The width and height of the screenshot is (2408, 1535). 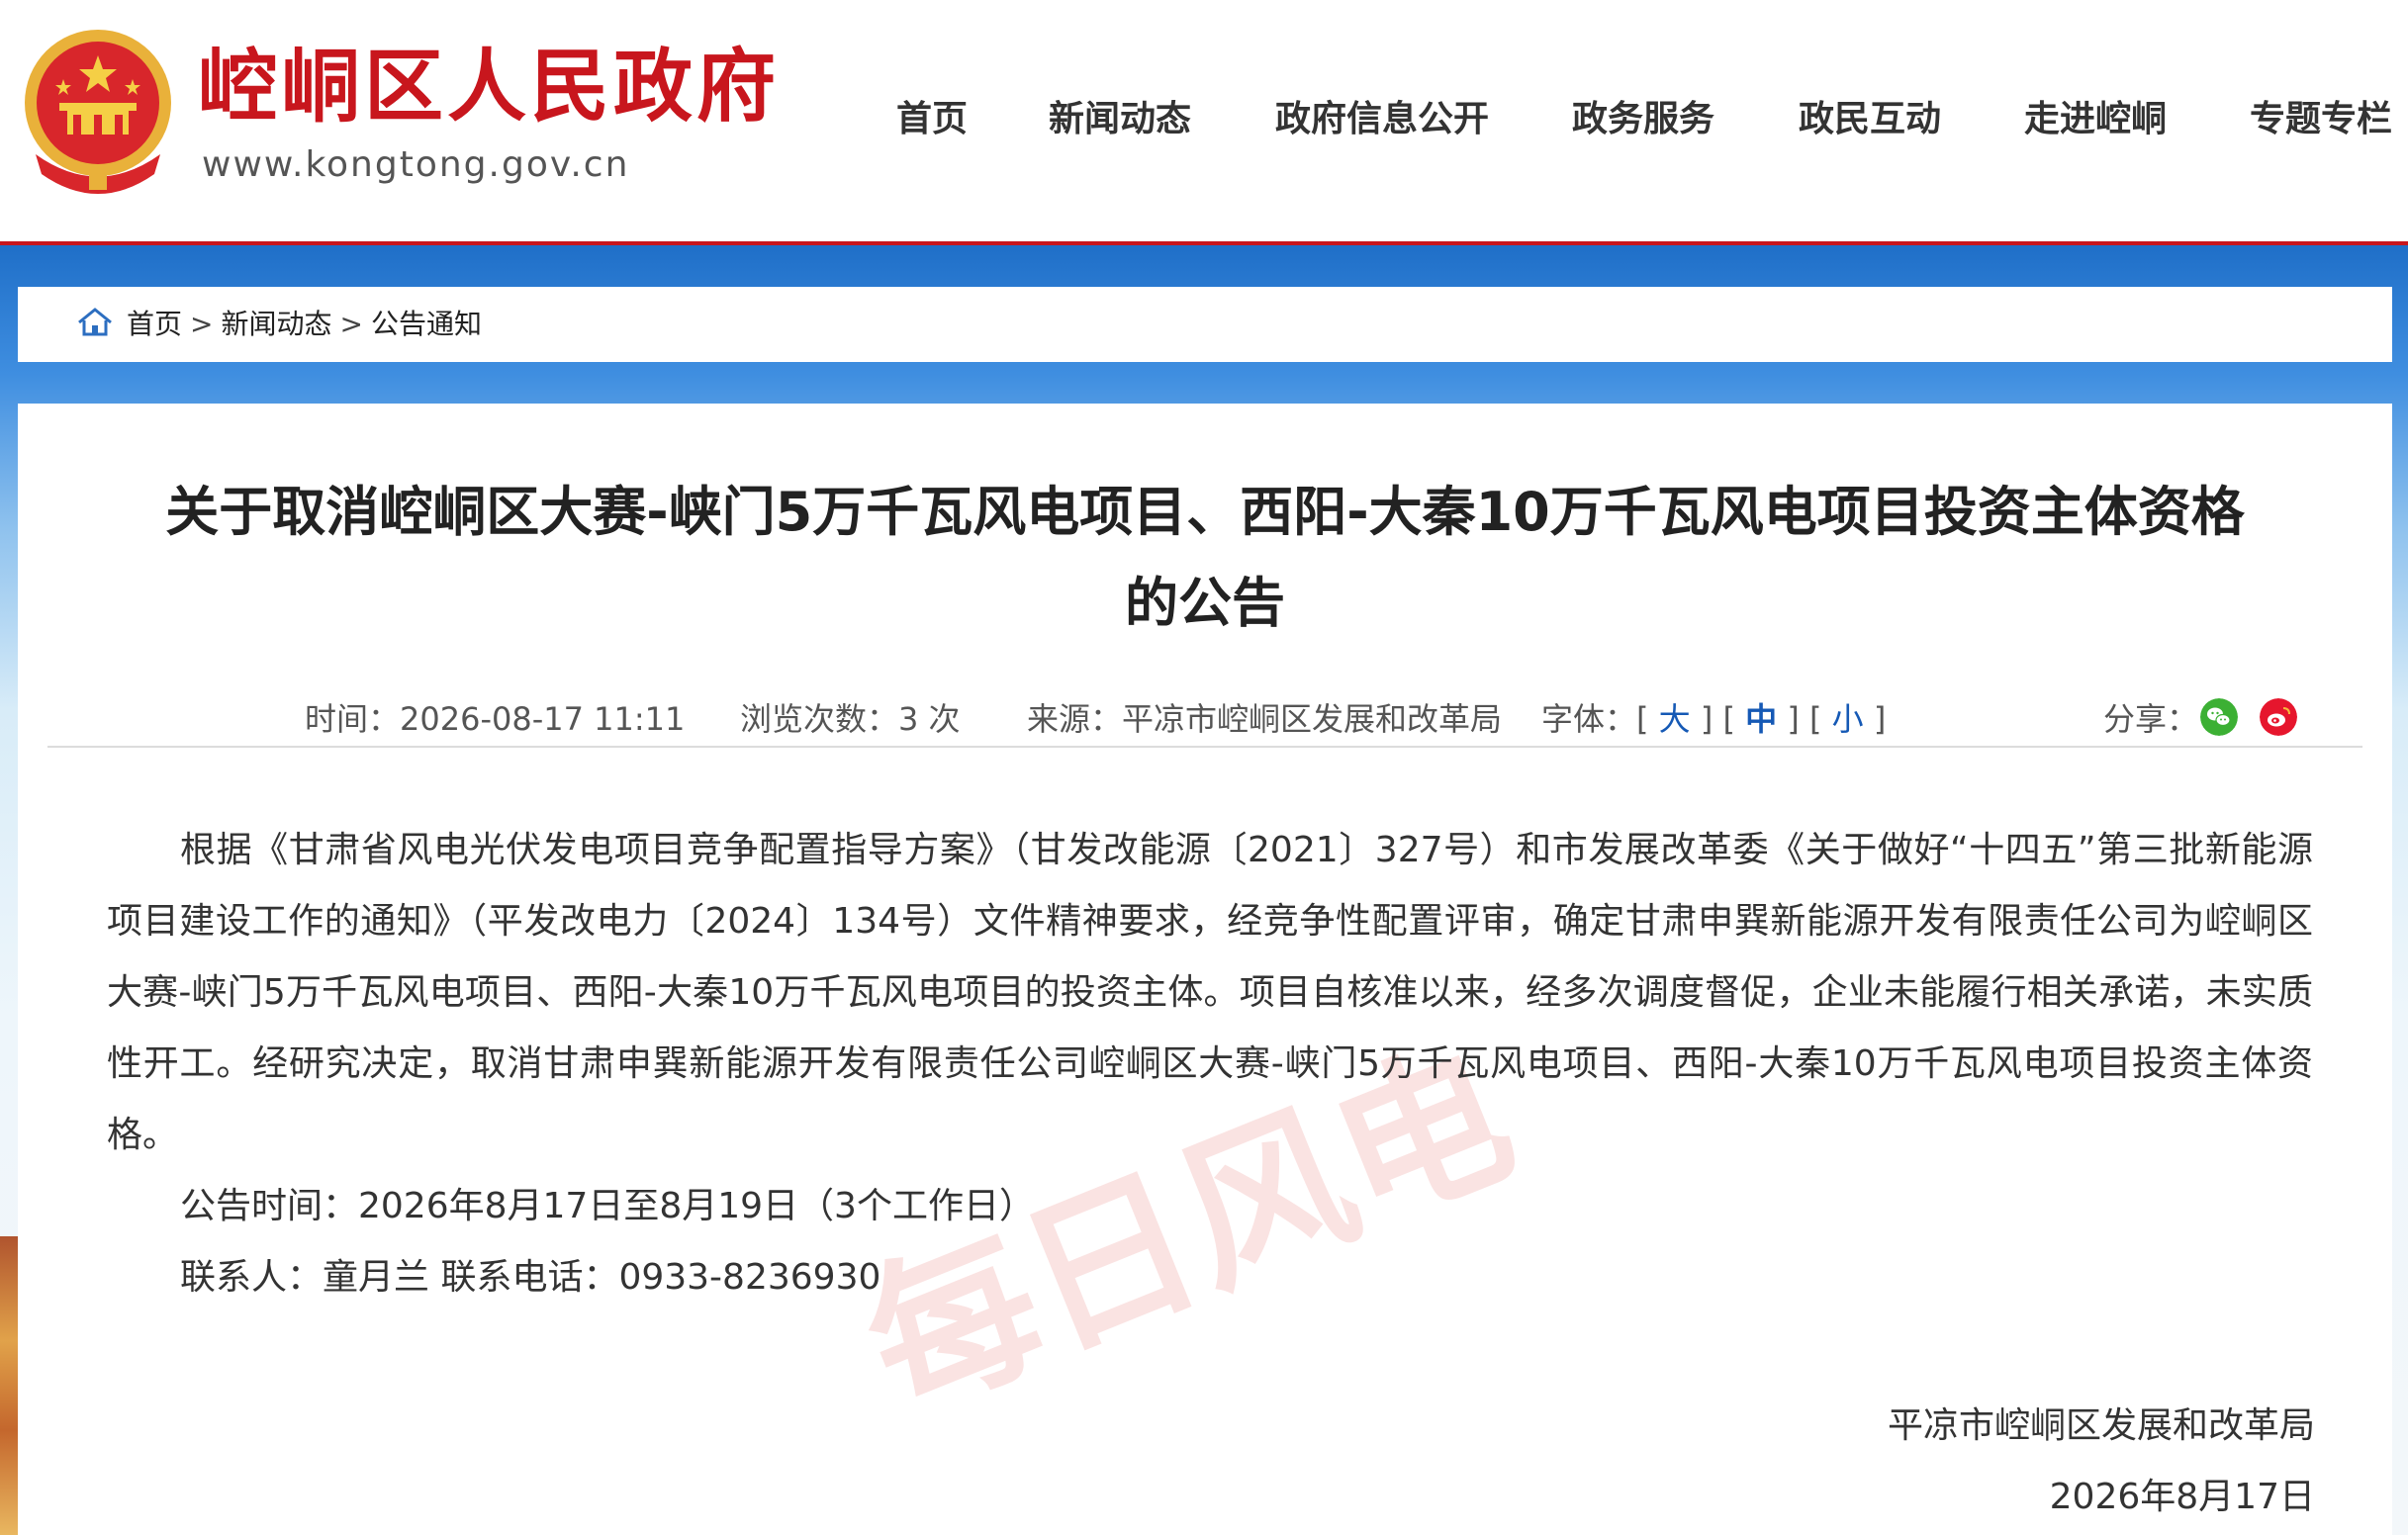 What do you see at coordinates (1382, 120) in the screenshot?
I see `nav-item-gov-info: 政府信息公开` at bounding box center [1382, 120].